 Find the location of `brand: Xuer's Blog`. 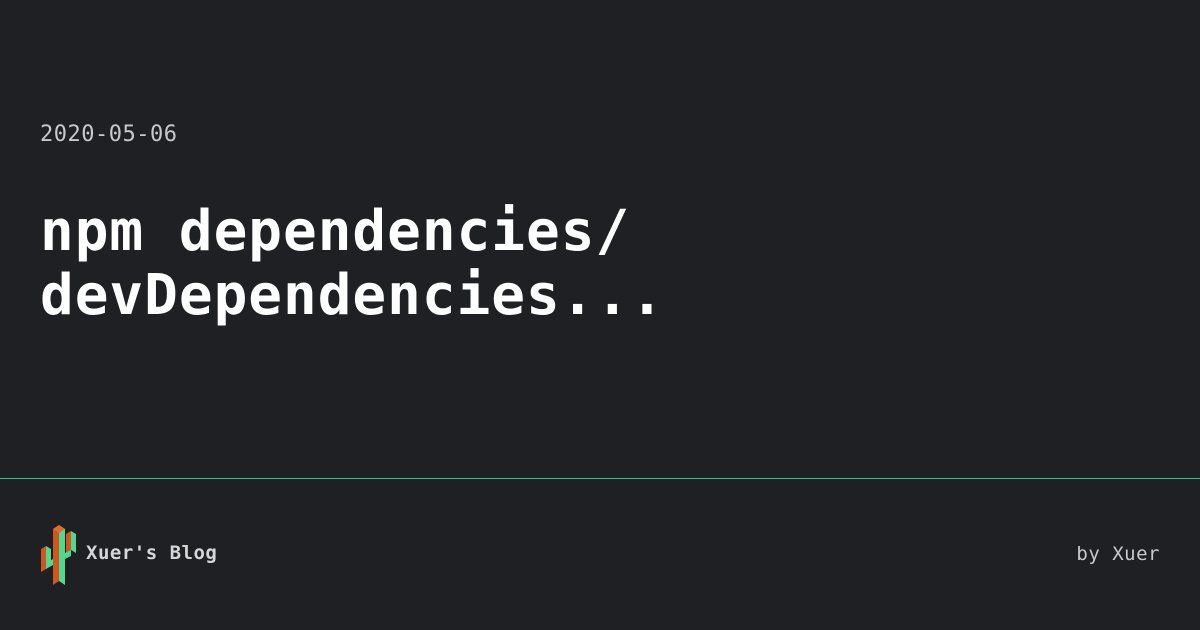

brand: Xuer's Blog is located at coordinates (128, 554).